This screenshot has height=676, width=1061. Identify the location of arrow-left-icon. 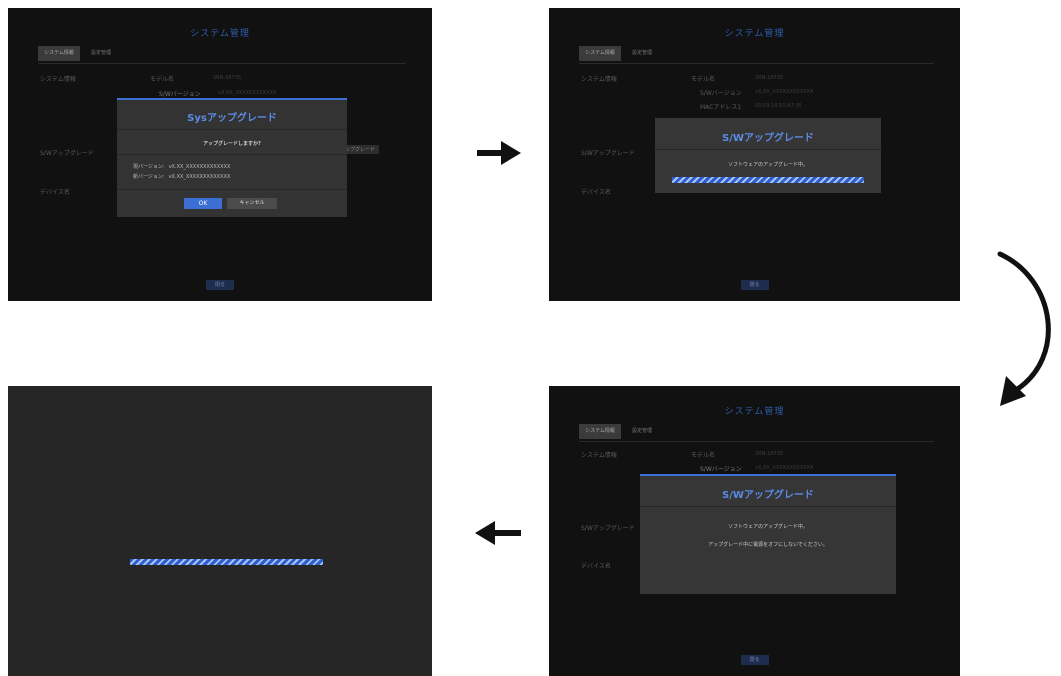
(498, 533).